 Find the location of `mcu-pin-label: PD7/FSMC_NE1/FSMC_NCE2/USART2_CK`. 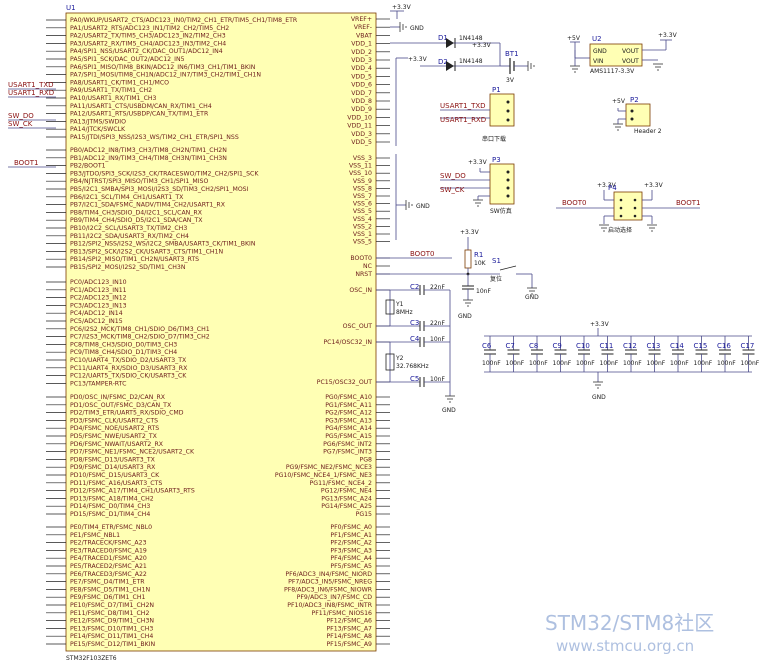

mcu-pin-label: PD7/FSMC_NE1/FSMC_NCE2/USART2_CK is located at coordinates (132, 452).